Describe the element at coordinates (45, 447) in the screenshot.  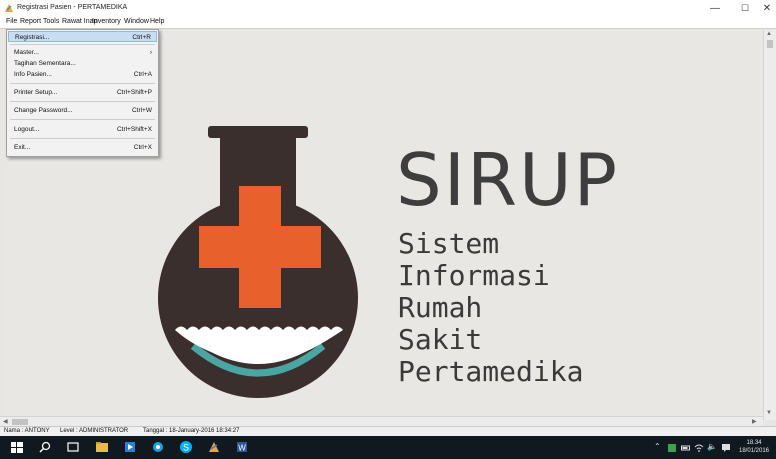
I see `search-icon` at that location.